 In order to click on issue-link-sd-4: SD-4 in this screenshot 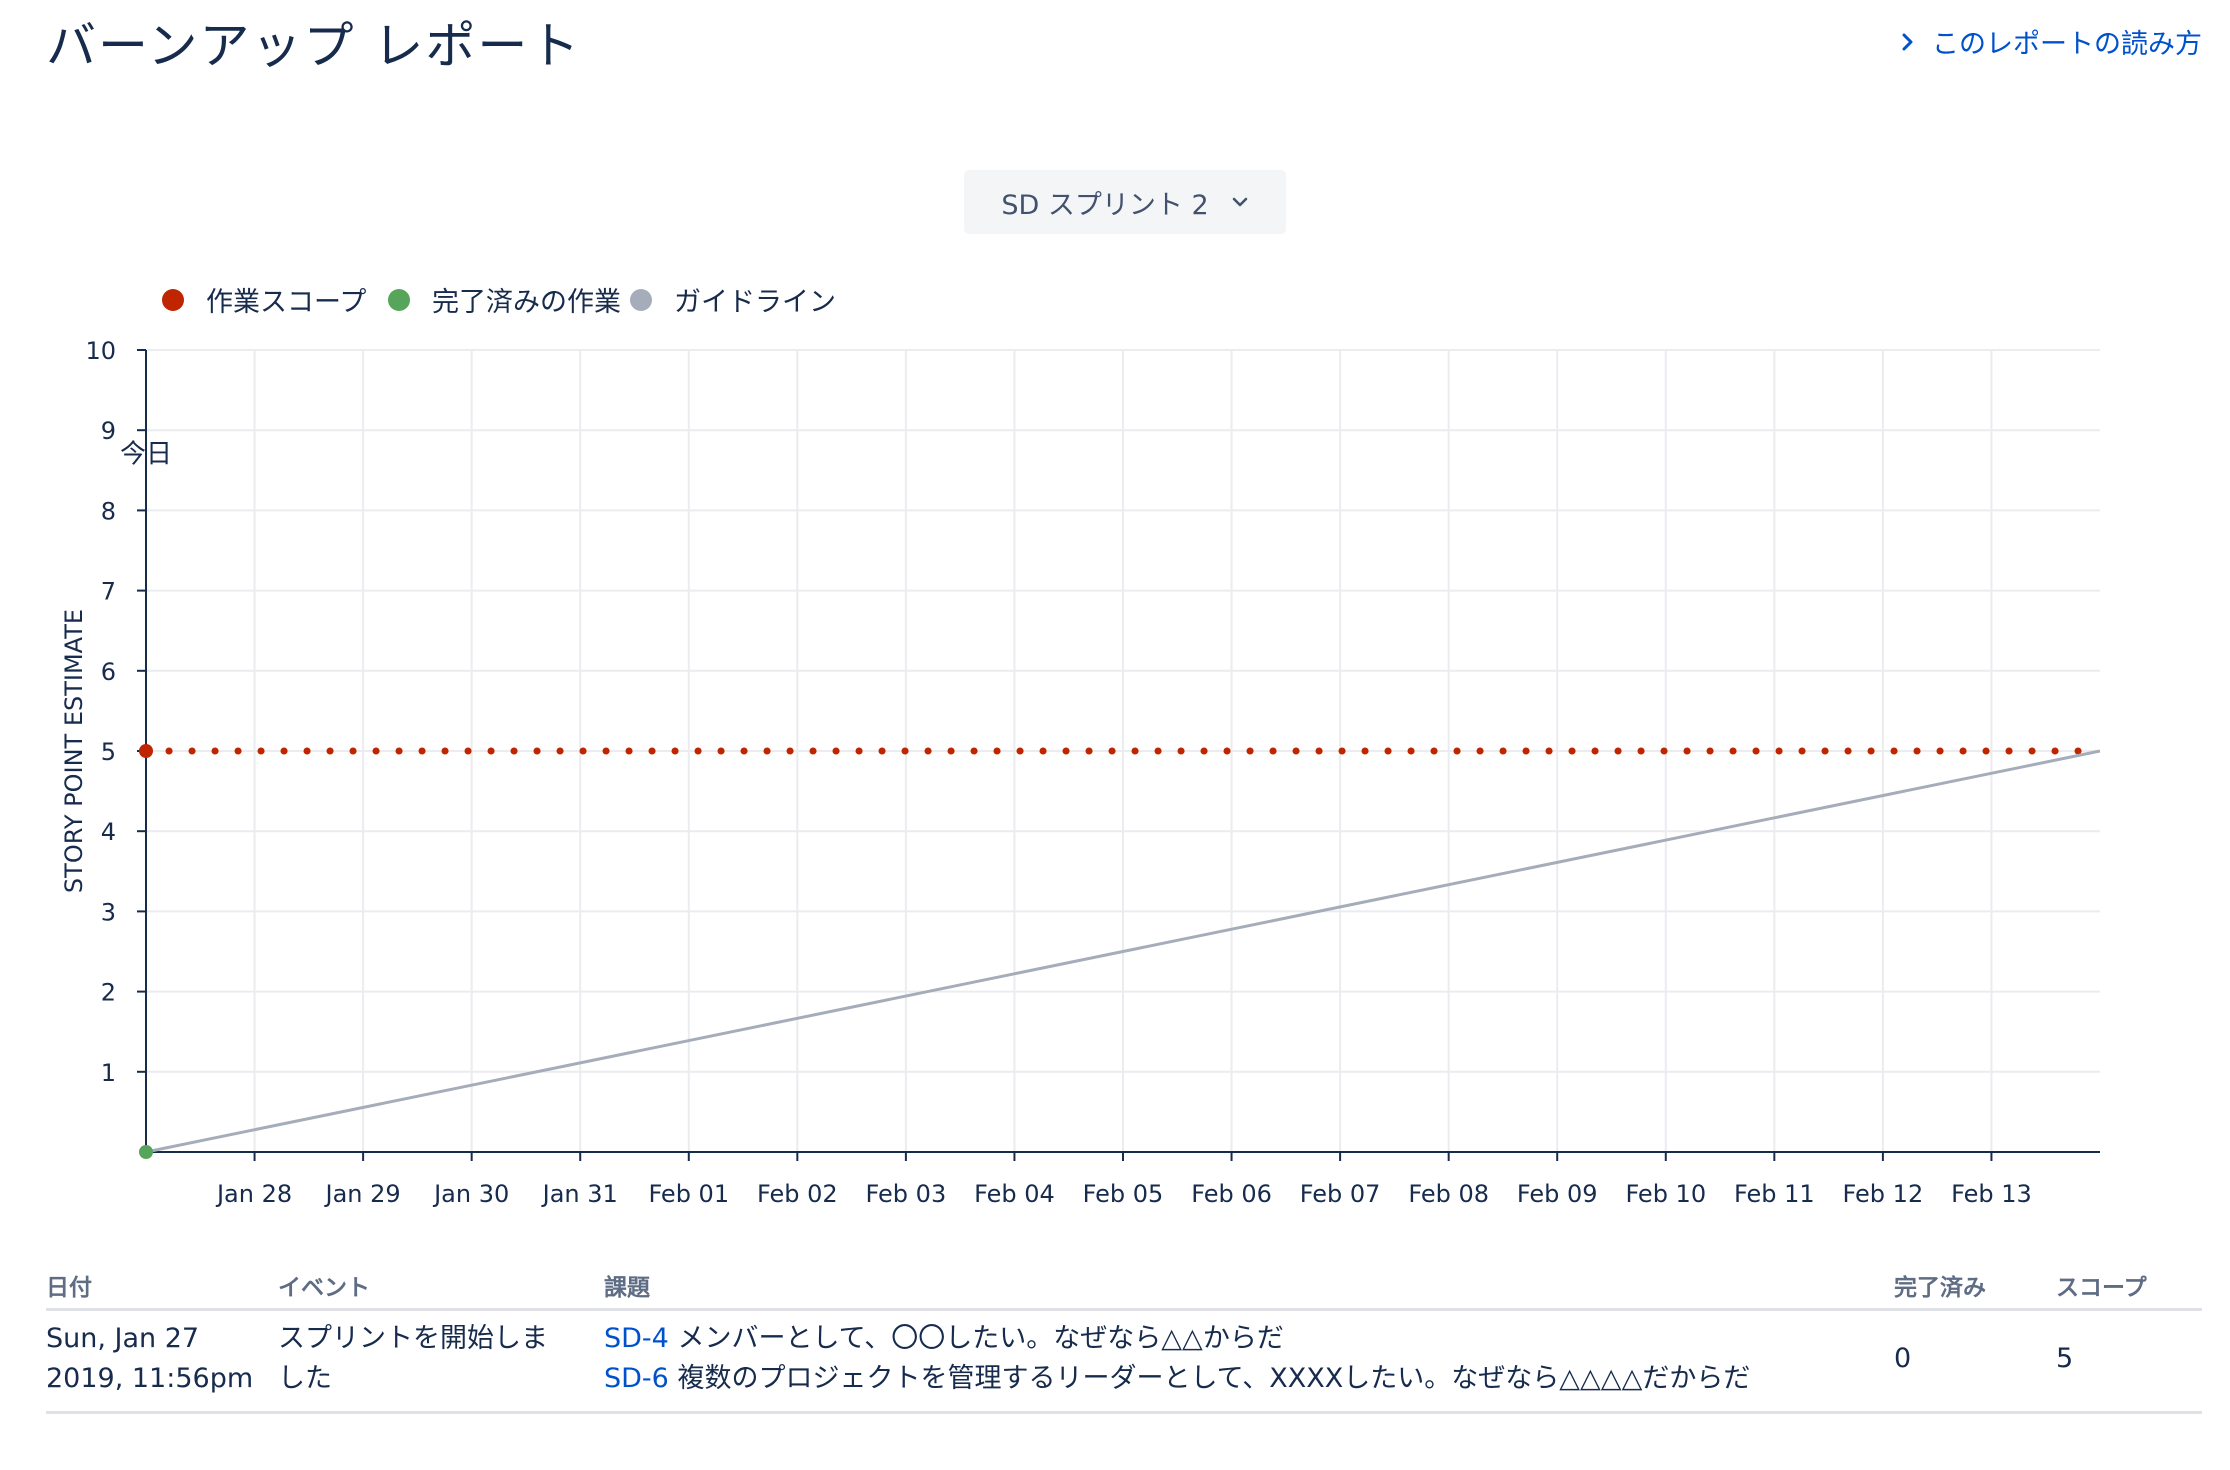, I will do `click(636, 1338)`.